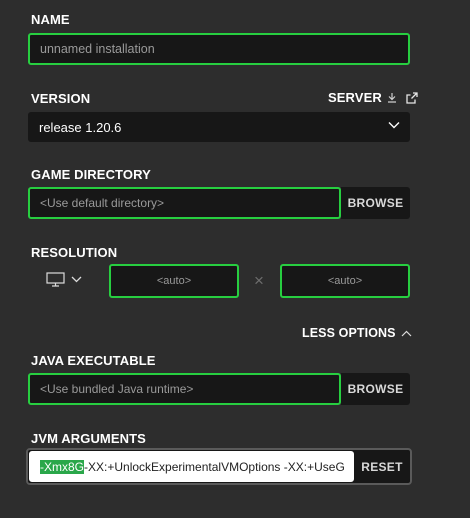 This screenshot has width=470, height=518. I want to click on game-directory-input: <Use default directory>, so click(184, 203).